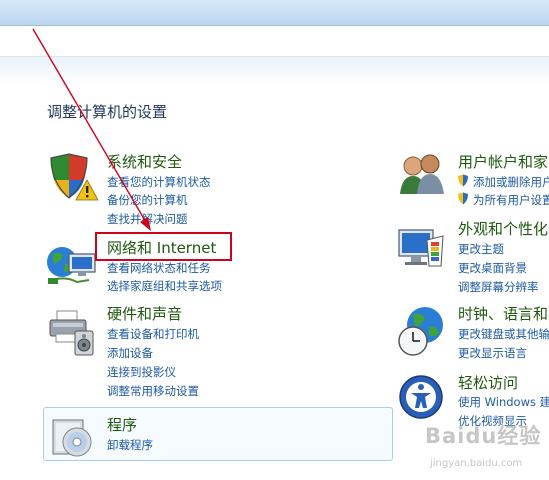 The height and width of the screenshot is (480, 549). I want to click on link-devices-printers: 查看设备和打印机, so click(153, 334).